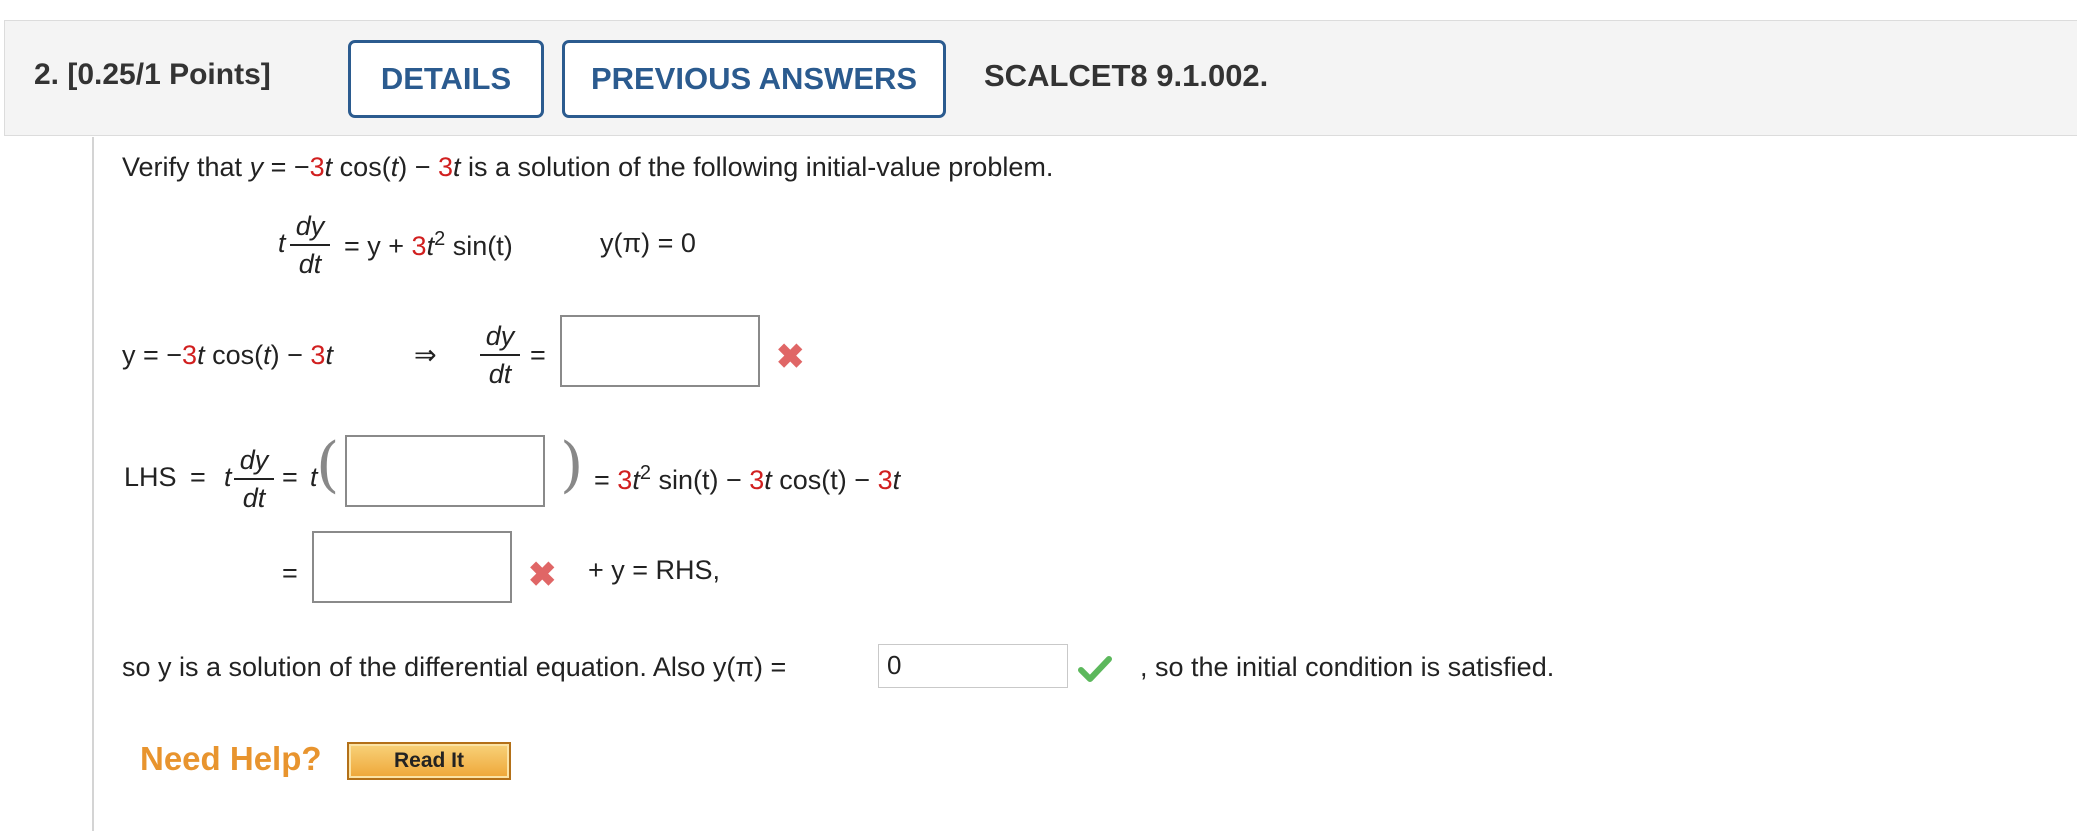 The height and width of the screenshot is (831, 2077). What do you see at coordinates (625, 480) in the screenshot?
I see `step2-coef-1: 3` at bounding box center [625, 480].